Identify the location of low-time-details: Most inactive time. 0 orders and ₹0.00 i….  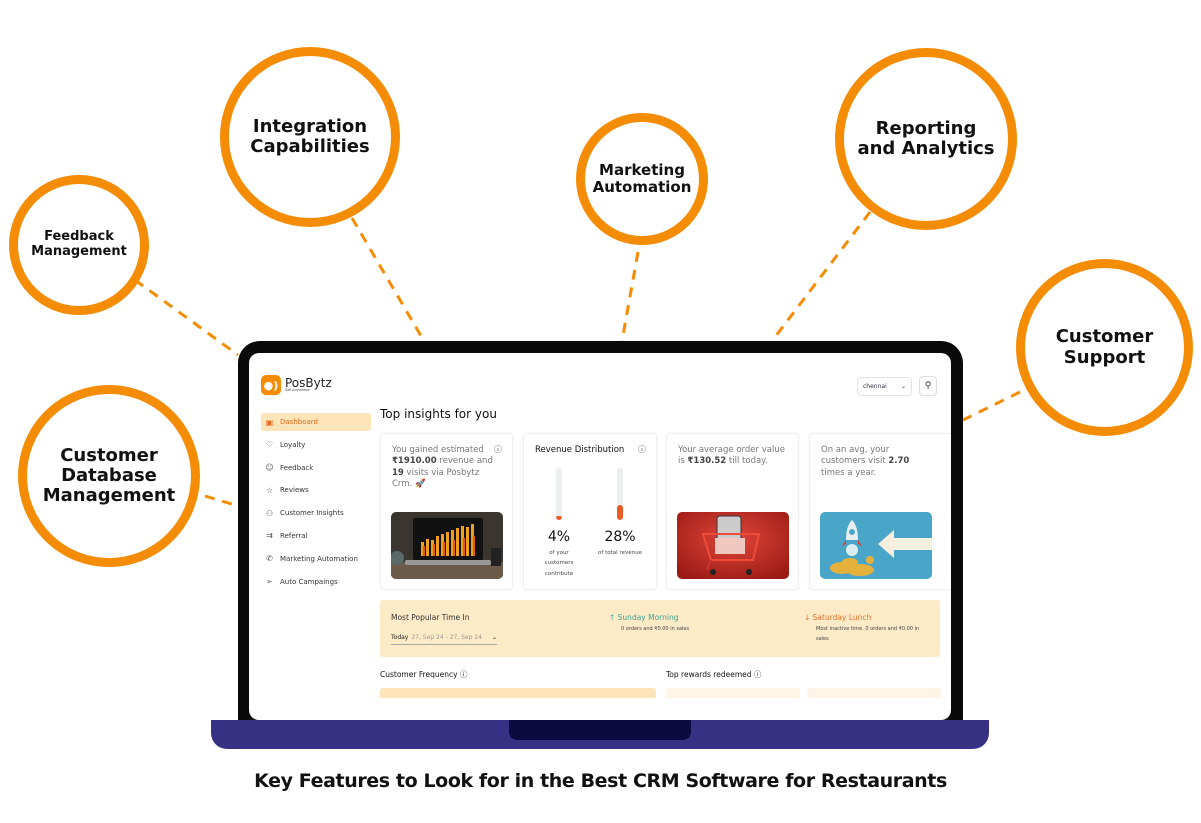
(868, 634).